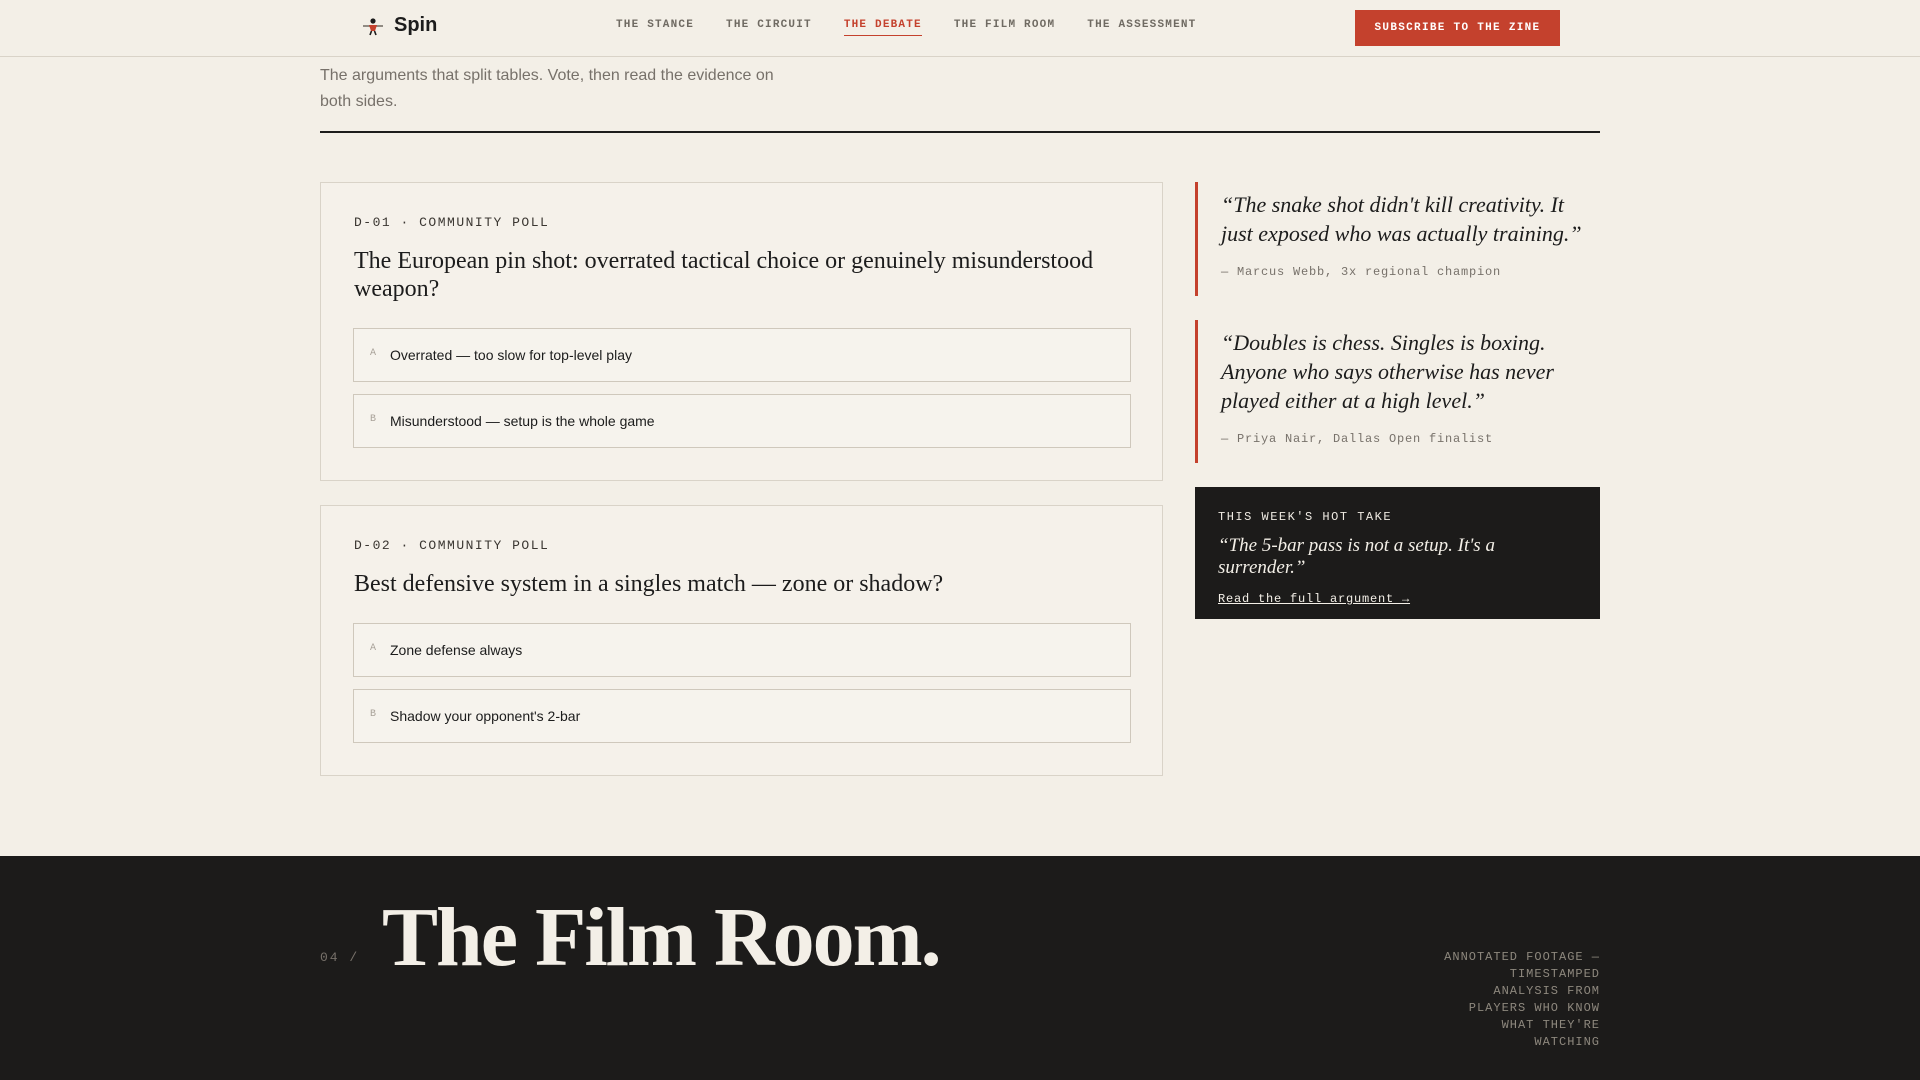  What do you see at coordinates (1141, 27) in the screenshot?
I see `nav-the-assessment: THE ASSESSMENT` at bounding box center [1141, 27].